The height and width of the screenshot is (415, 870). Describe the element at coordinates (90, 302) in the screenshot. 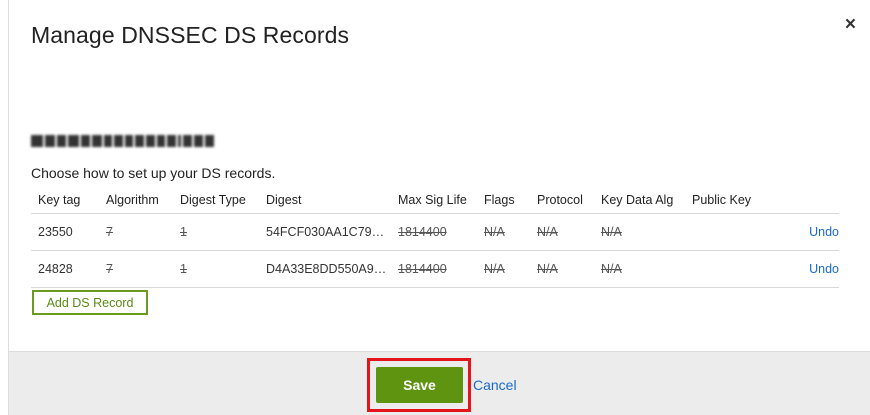

I see `add-ds-record-button: Add DS Record` at that location.